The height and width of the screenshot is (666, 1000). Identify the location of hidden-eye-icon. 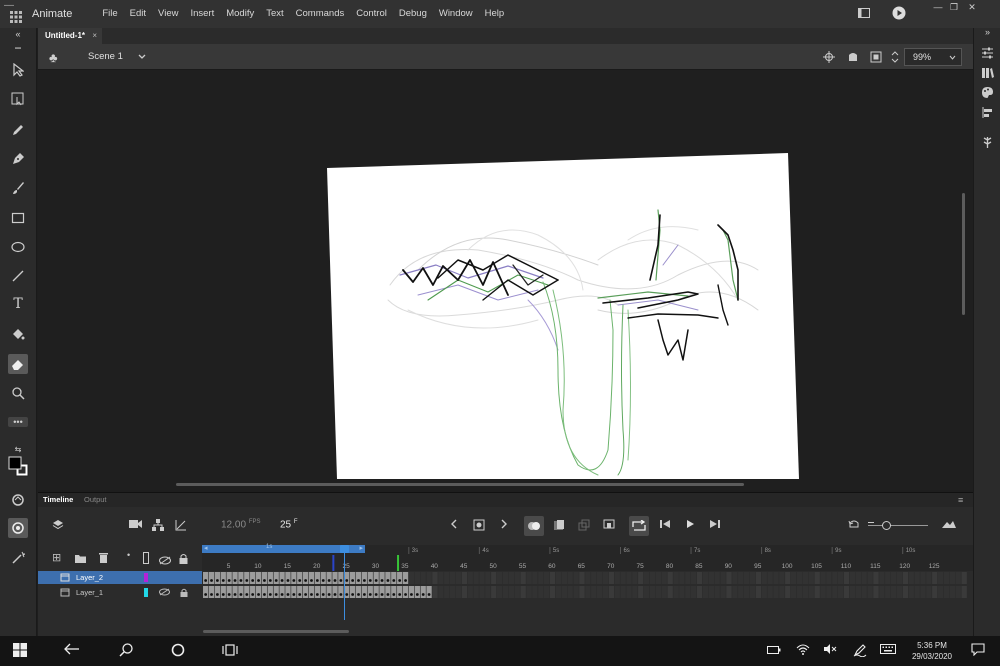
(164, 593).